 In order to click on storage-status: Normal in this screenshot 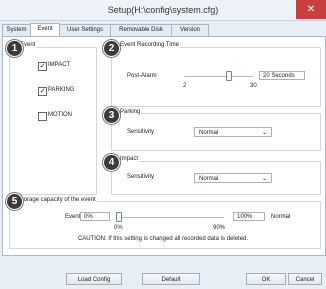, I will do `click(281, 217)`.